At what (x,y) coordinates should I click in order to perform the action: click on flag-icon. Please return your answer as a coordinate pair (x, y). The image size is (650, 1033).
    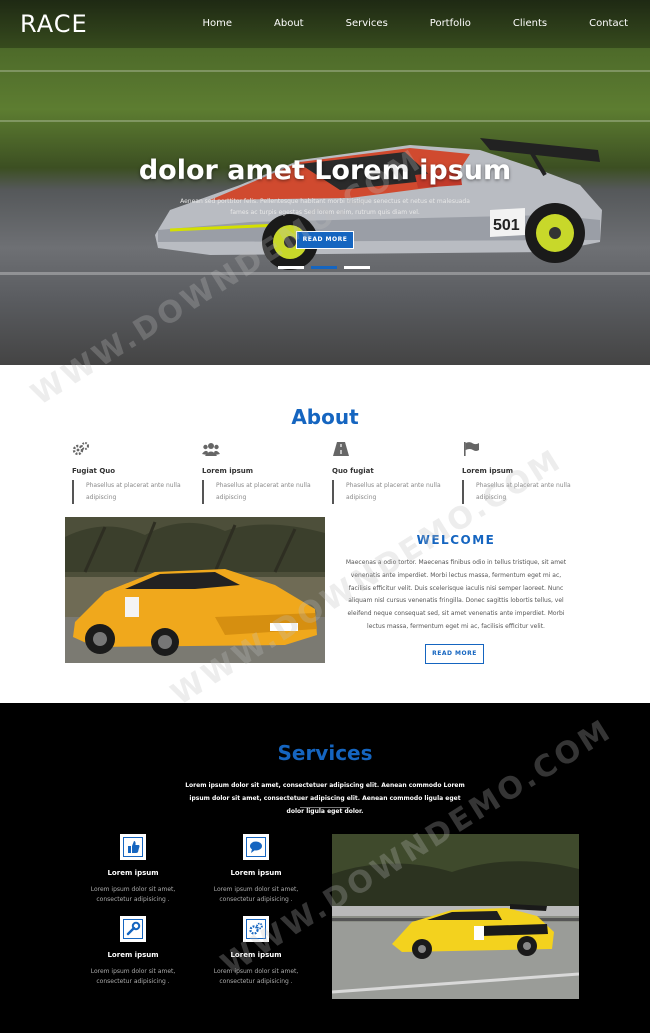
    Looking at the image, I should click on (471, 449).